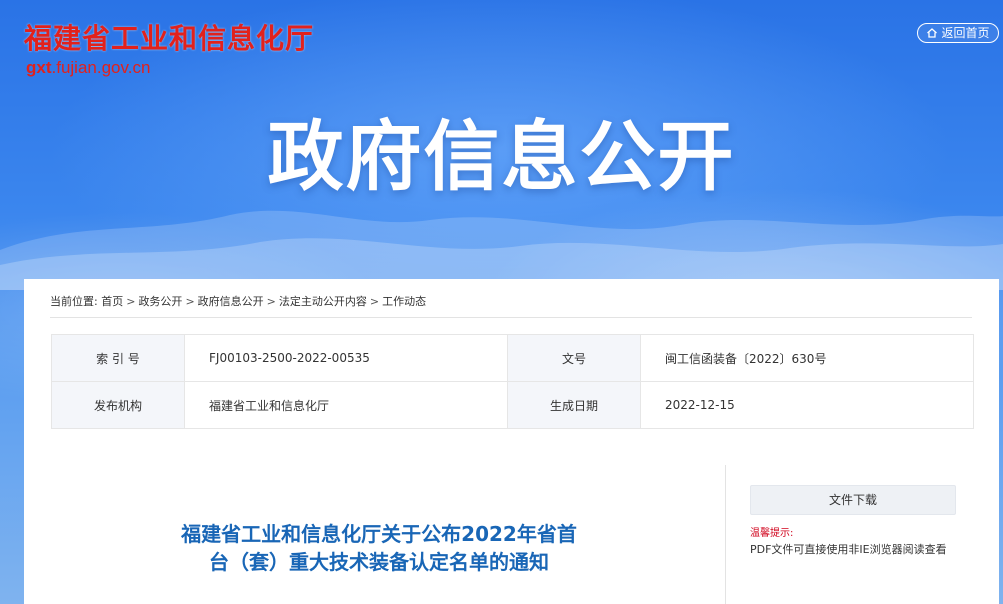 The image size is (1003, 604). What do you see at coordinates (807, 358) in the screenshot?
I see `doc-number-value: 闽工信函装备〔2022〕630号` at bounding box center [807, 358].